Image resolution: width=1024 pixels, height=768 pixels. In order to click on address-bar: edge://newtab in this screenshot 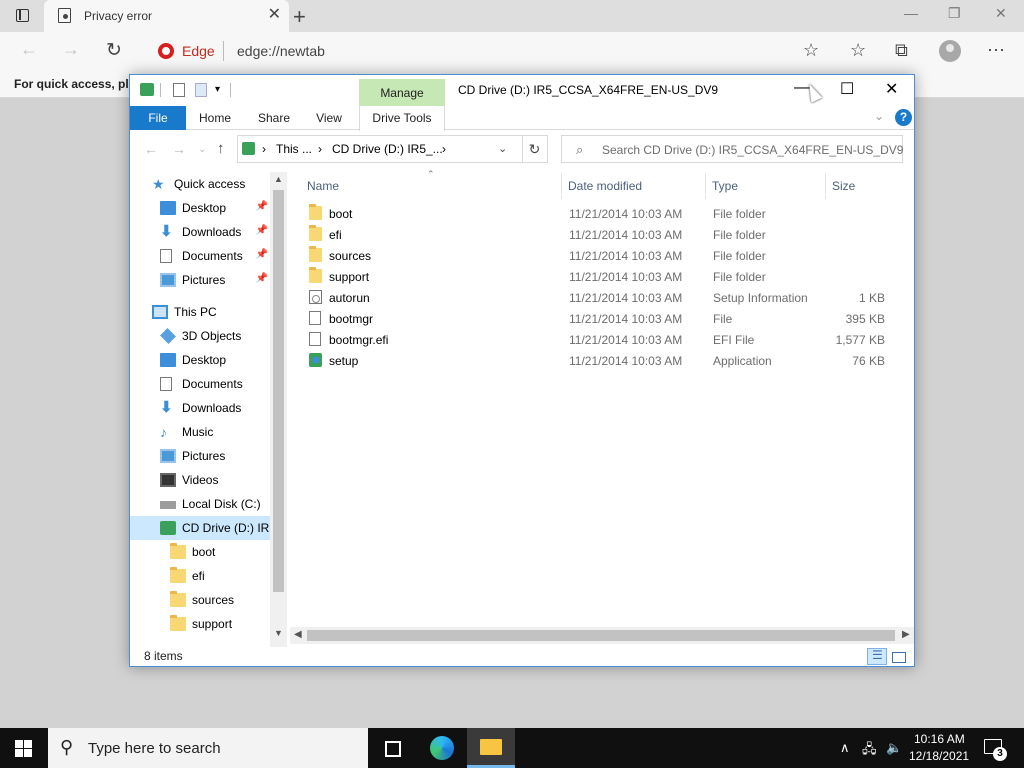, I will do `click(281, 51)`.